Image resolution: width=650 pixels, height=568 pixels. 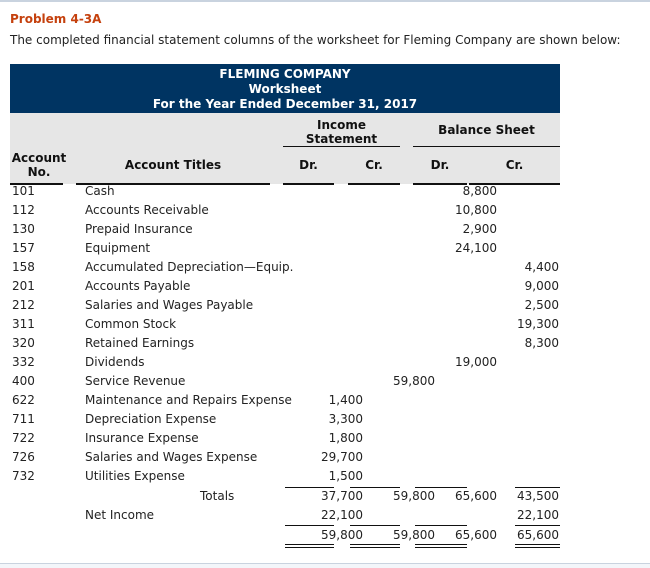 What do you see at coordinates (541, 286) in the screenshot?
I see `cell-bs-cr: 9,000` at bounding box center [541, 286].